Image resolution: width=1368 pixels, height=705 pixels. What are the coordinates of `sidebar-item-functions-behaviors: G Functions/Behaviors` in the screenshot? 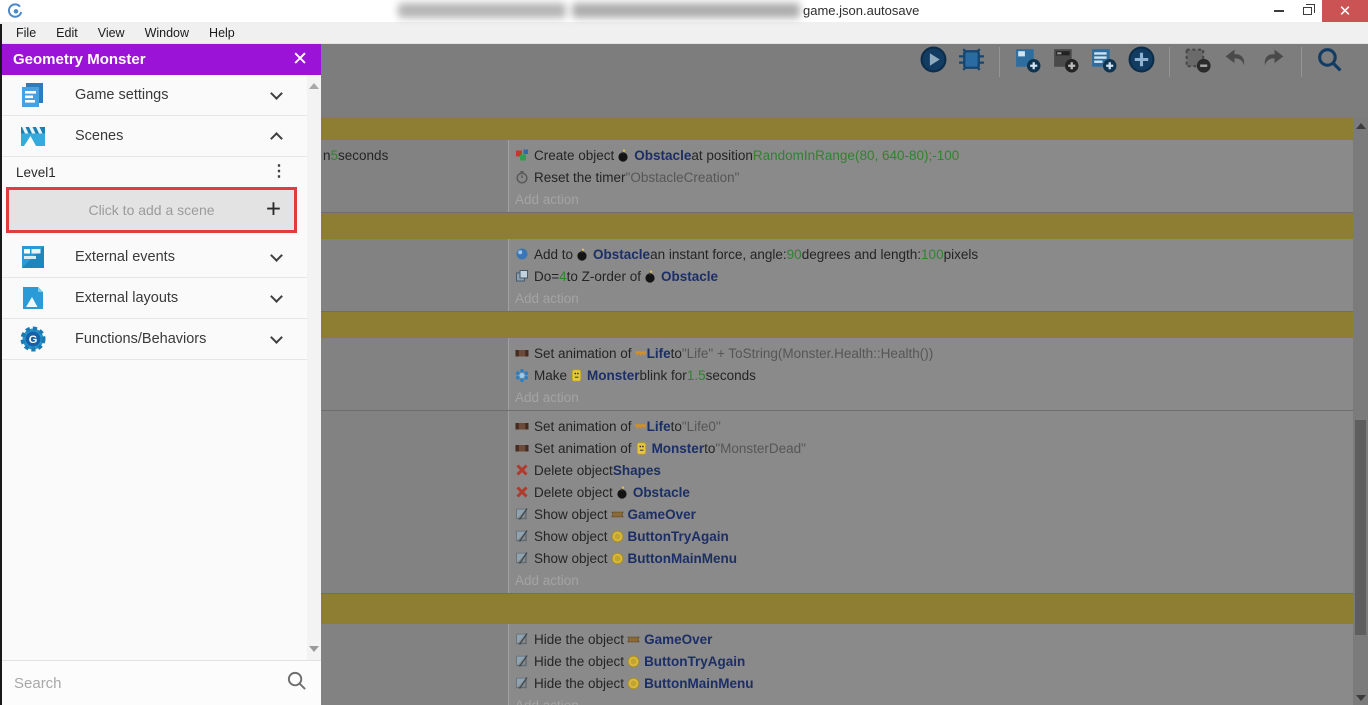 It's located at (153, 339).